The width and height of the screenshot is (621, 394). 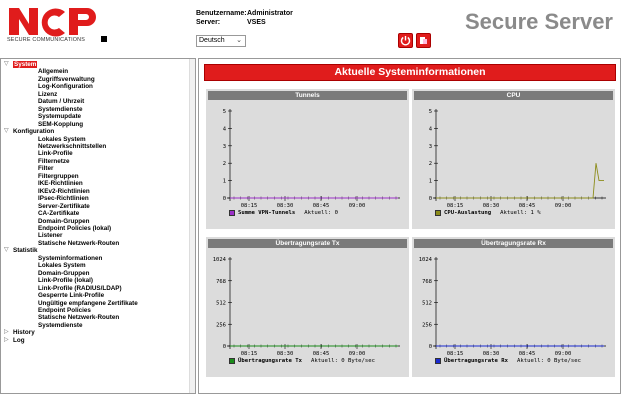 What do you see at coordinates (71, 265) in the screenshot?
I see `nav-item-statistik: Lokales System` at bounding box center [71, 265].